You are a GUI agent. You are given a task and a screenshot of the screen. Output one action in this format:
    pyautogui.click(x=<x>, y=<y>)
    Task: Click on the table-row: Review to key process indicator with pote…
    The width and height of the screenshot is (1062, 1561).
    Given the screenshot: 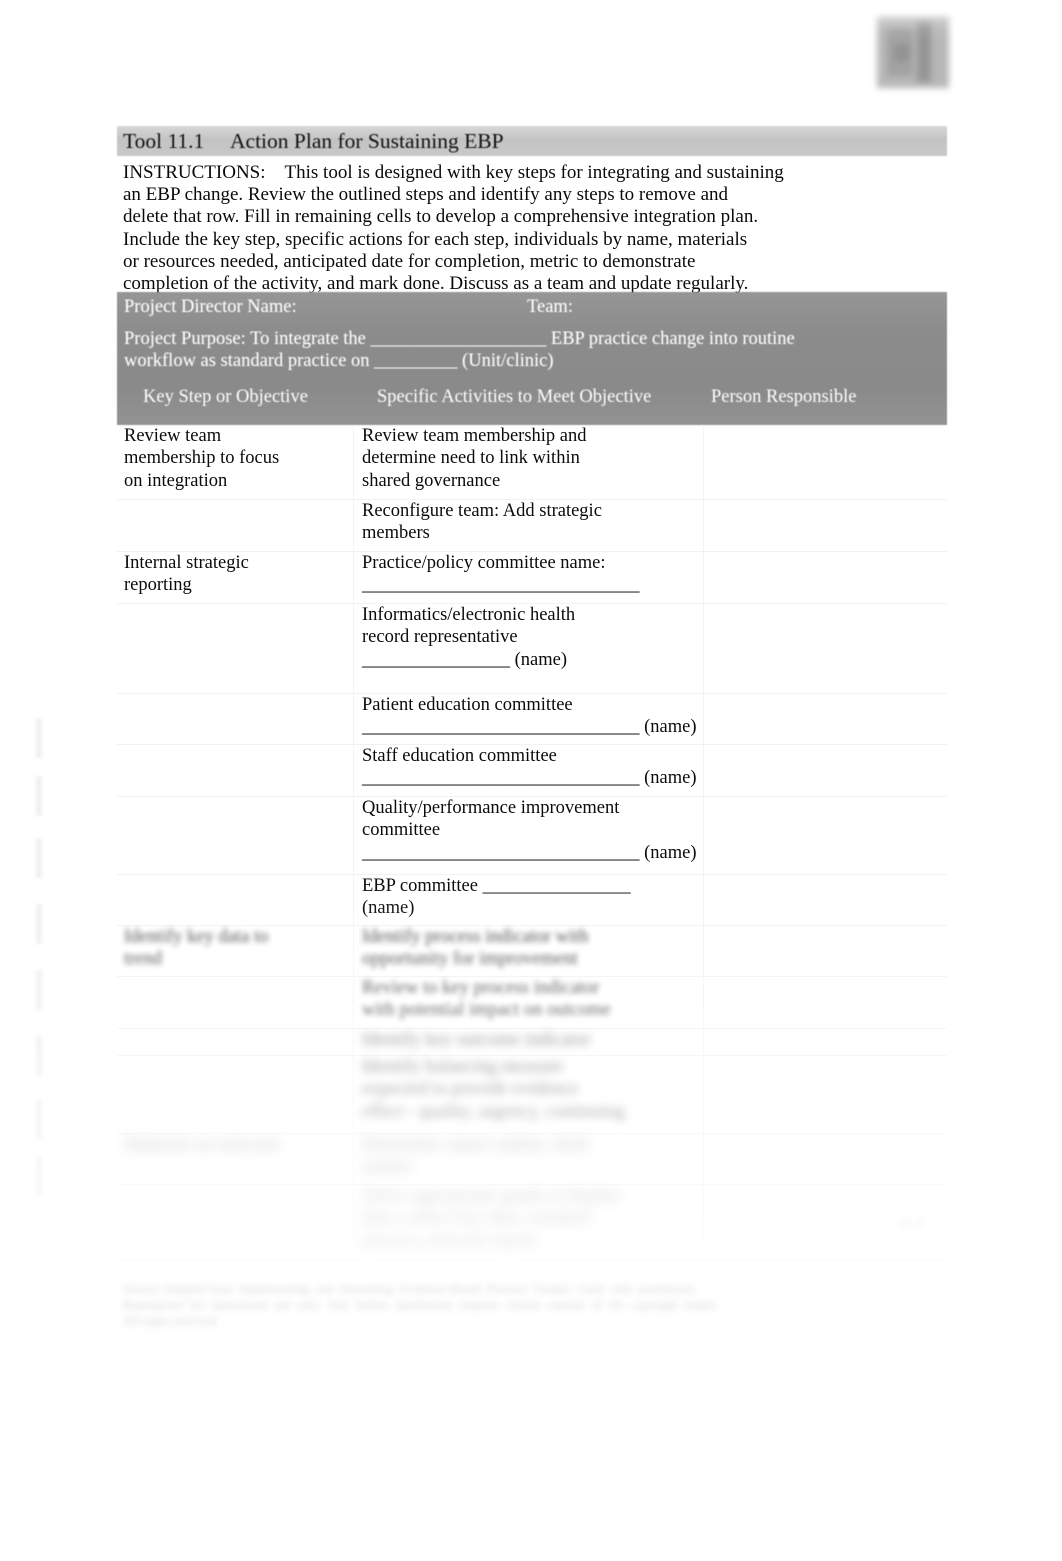 What is the action you would take?
    pyautogui.click(x=532, y=1003)
    